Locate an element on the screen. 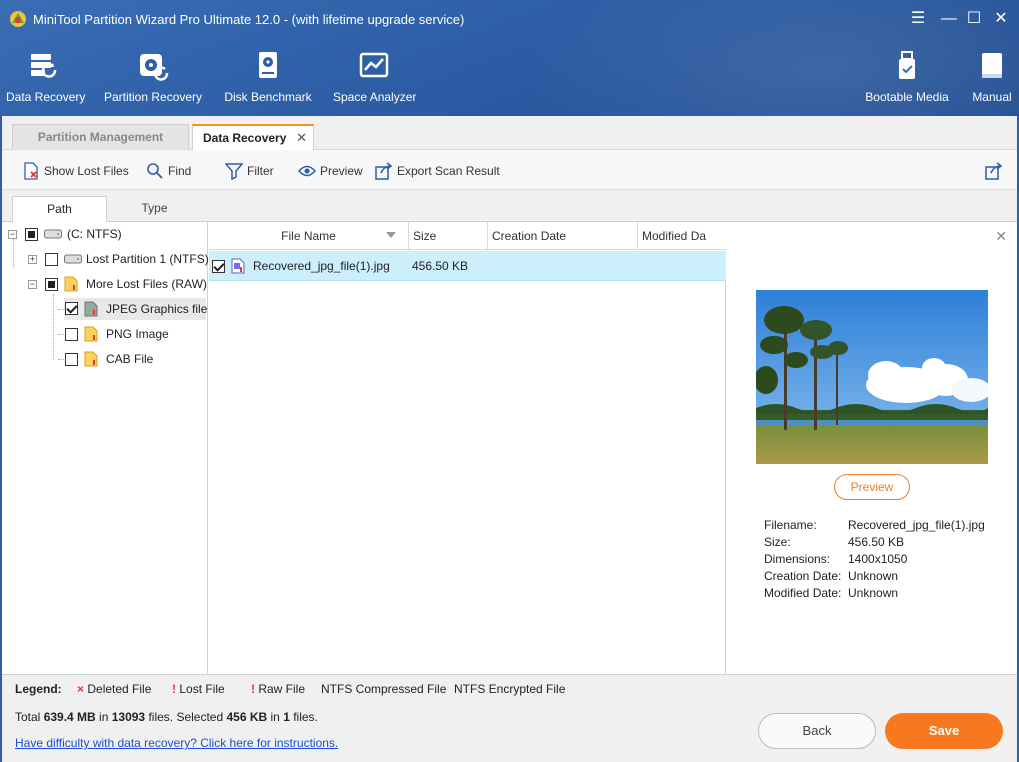 The image size is (1019, 762). tree-node-lost-partition: + Lost Partition 1 (NTFS) is located at coordinates (118, 259).